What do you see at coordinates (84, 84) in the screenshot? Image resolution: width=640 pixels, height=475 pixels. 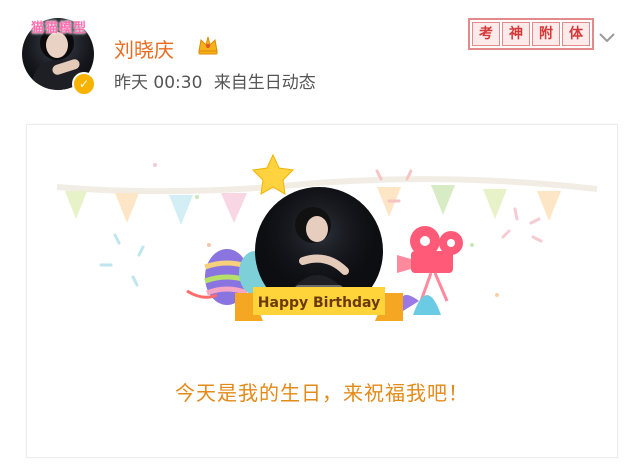 I see `verified-icon: ✓` at bounding box center [84, 84].